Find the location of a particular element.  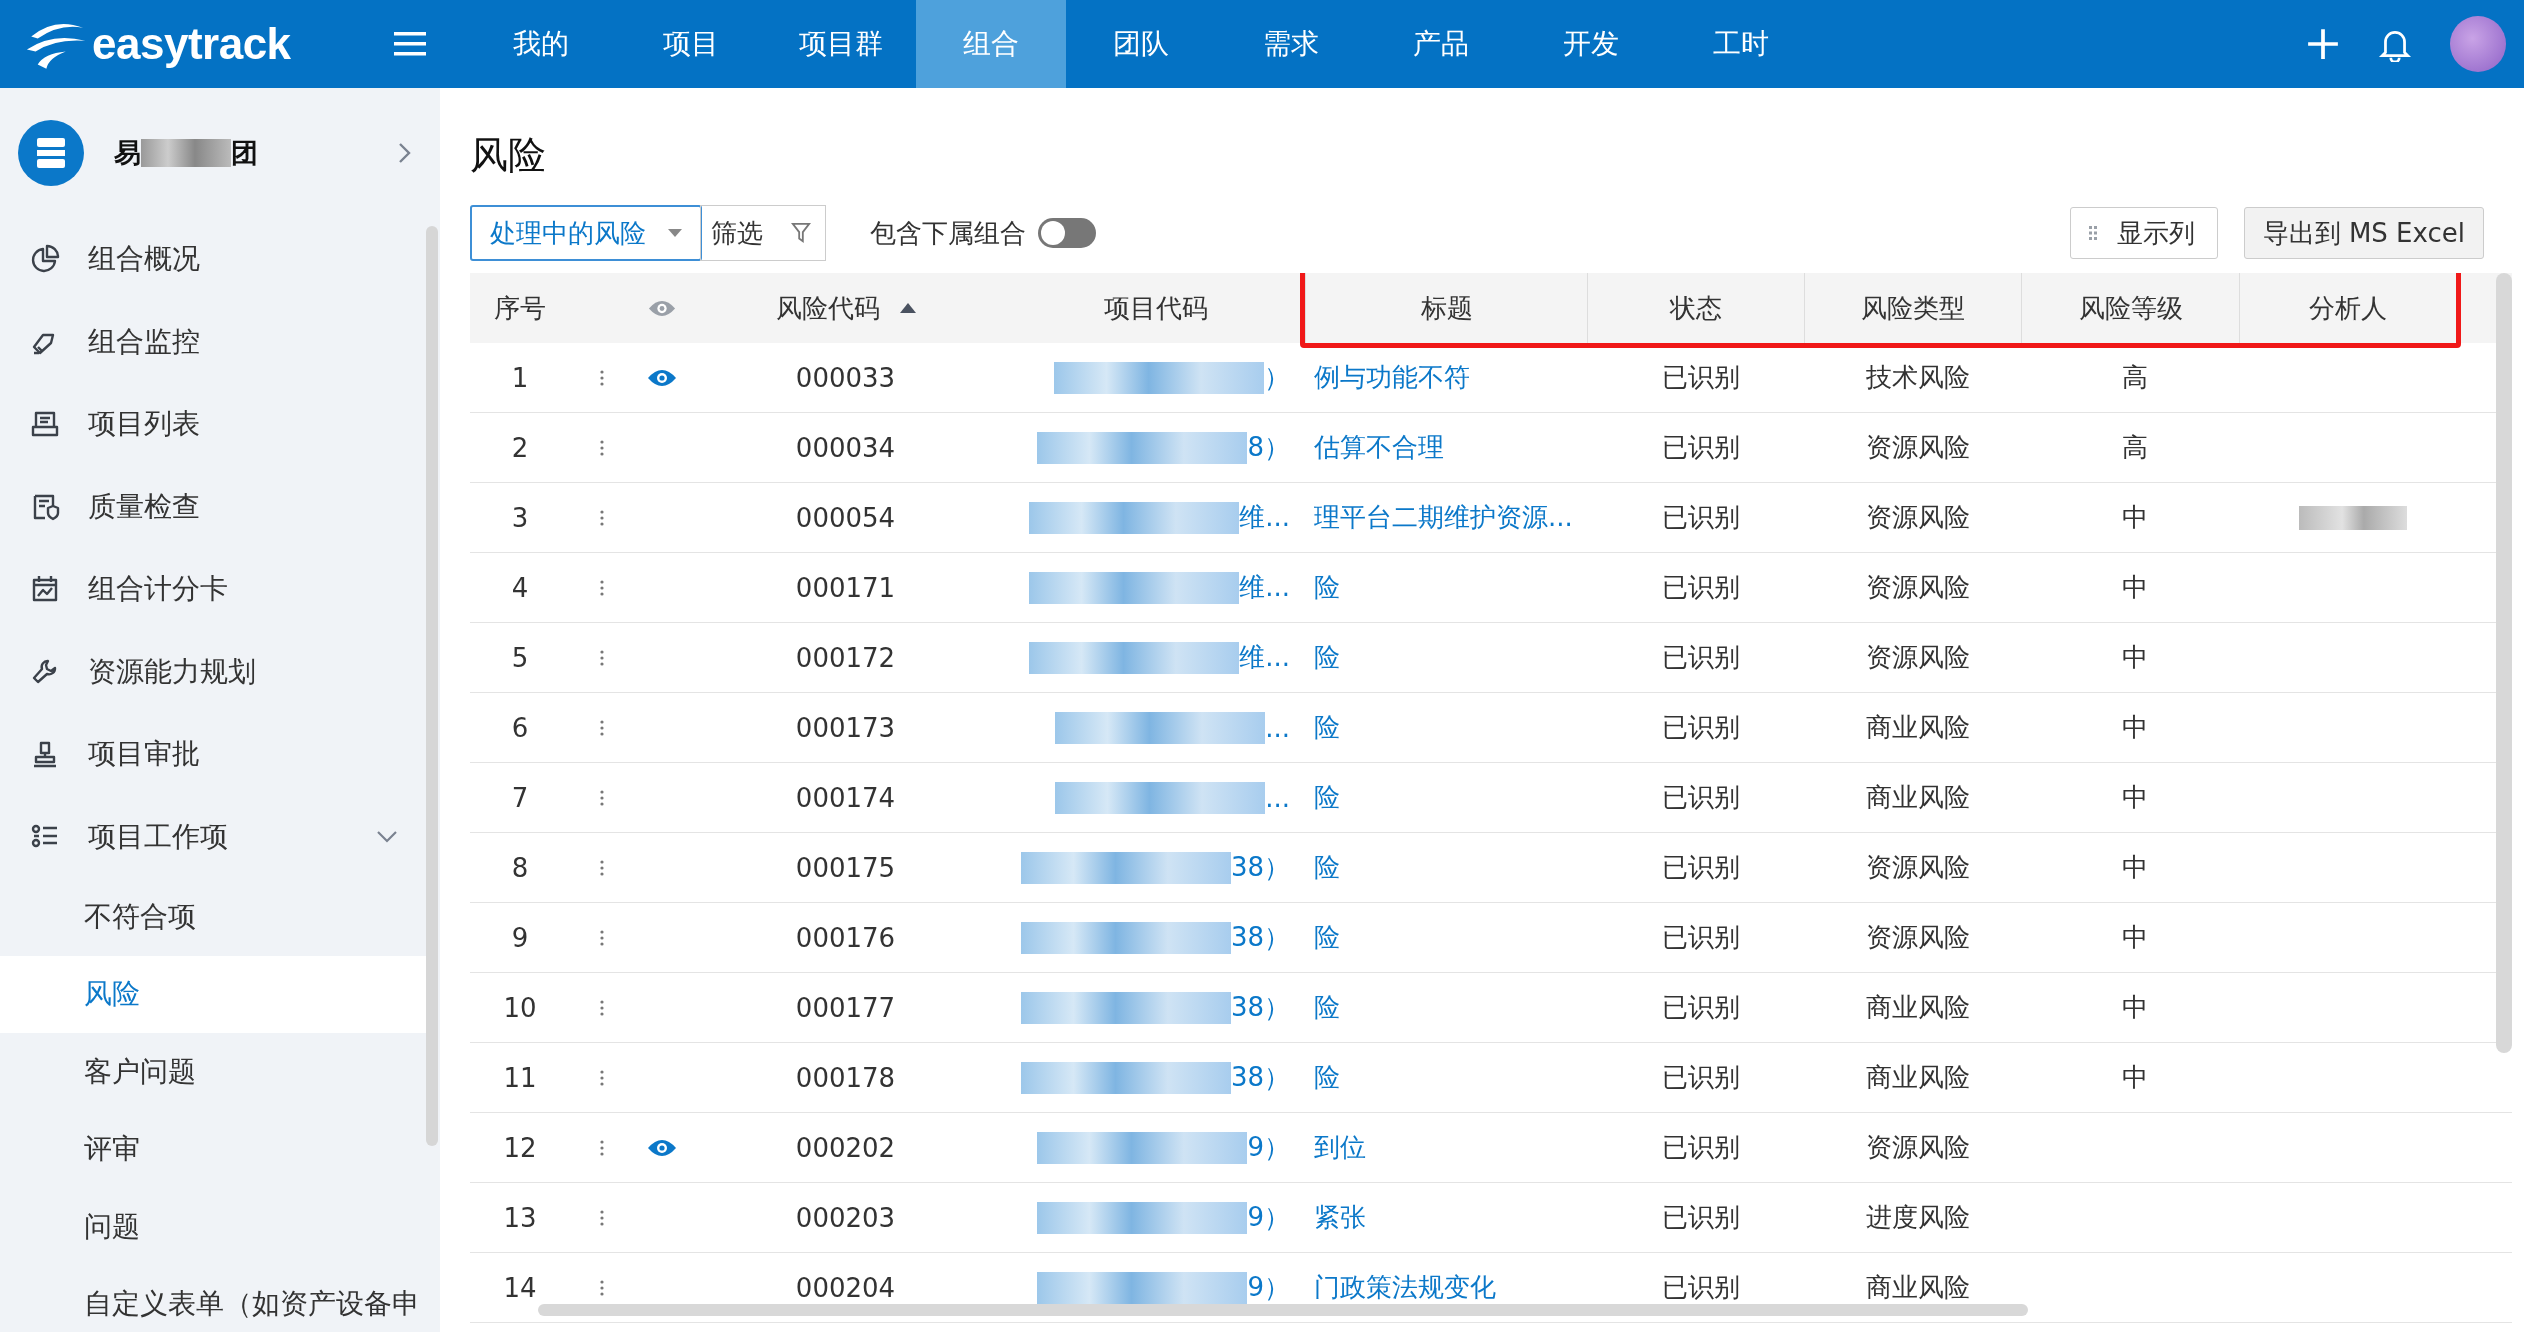

nav-tab: 项目群 is located at coordinates (841, 44).